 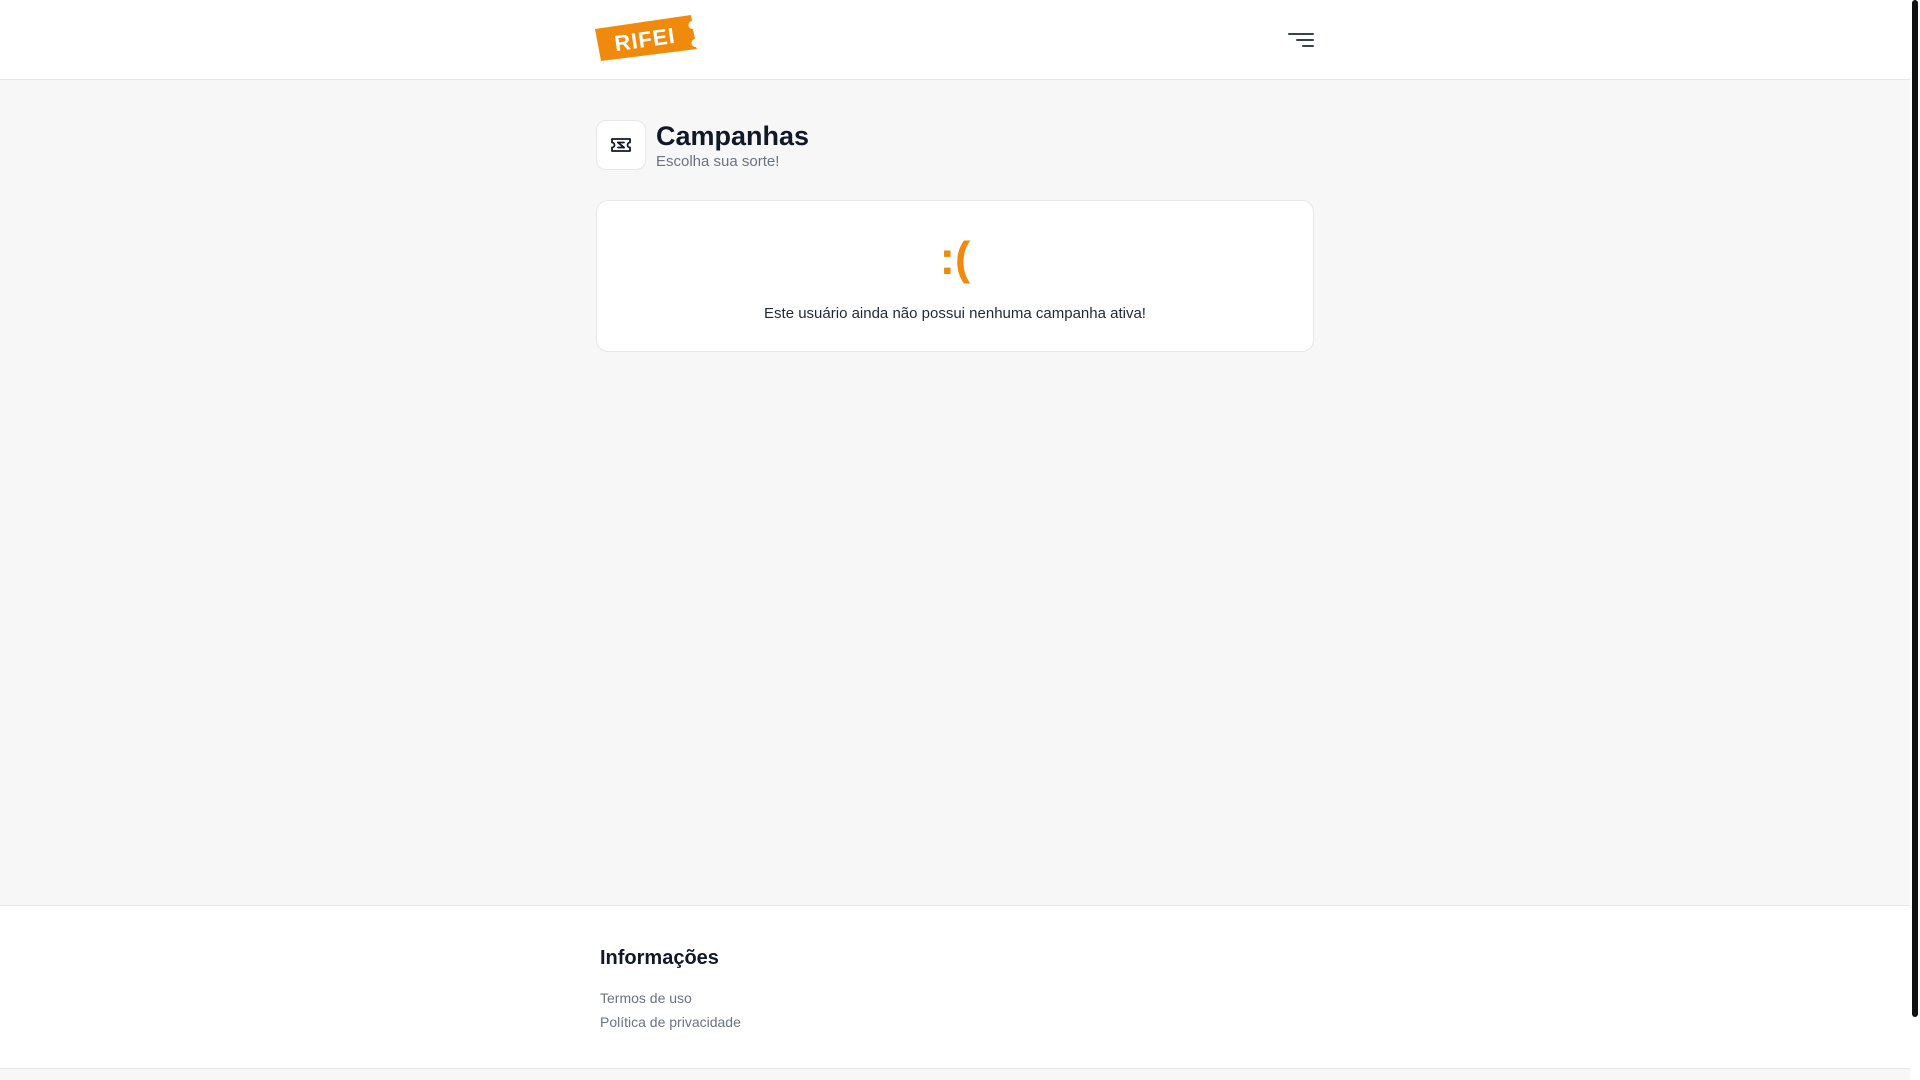 What do you see at coordinates (646, 998) in the screenshot?
I see `terms-of-use-link: Termos de uso` at bounding box center [646, 998].